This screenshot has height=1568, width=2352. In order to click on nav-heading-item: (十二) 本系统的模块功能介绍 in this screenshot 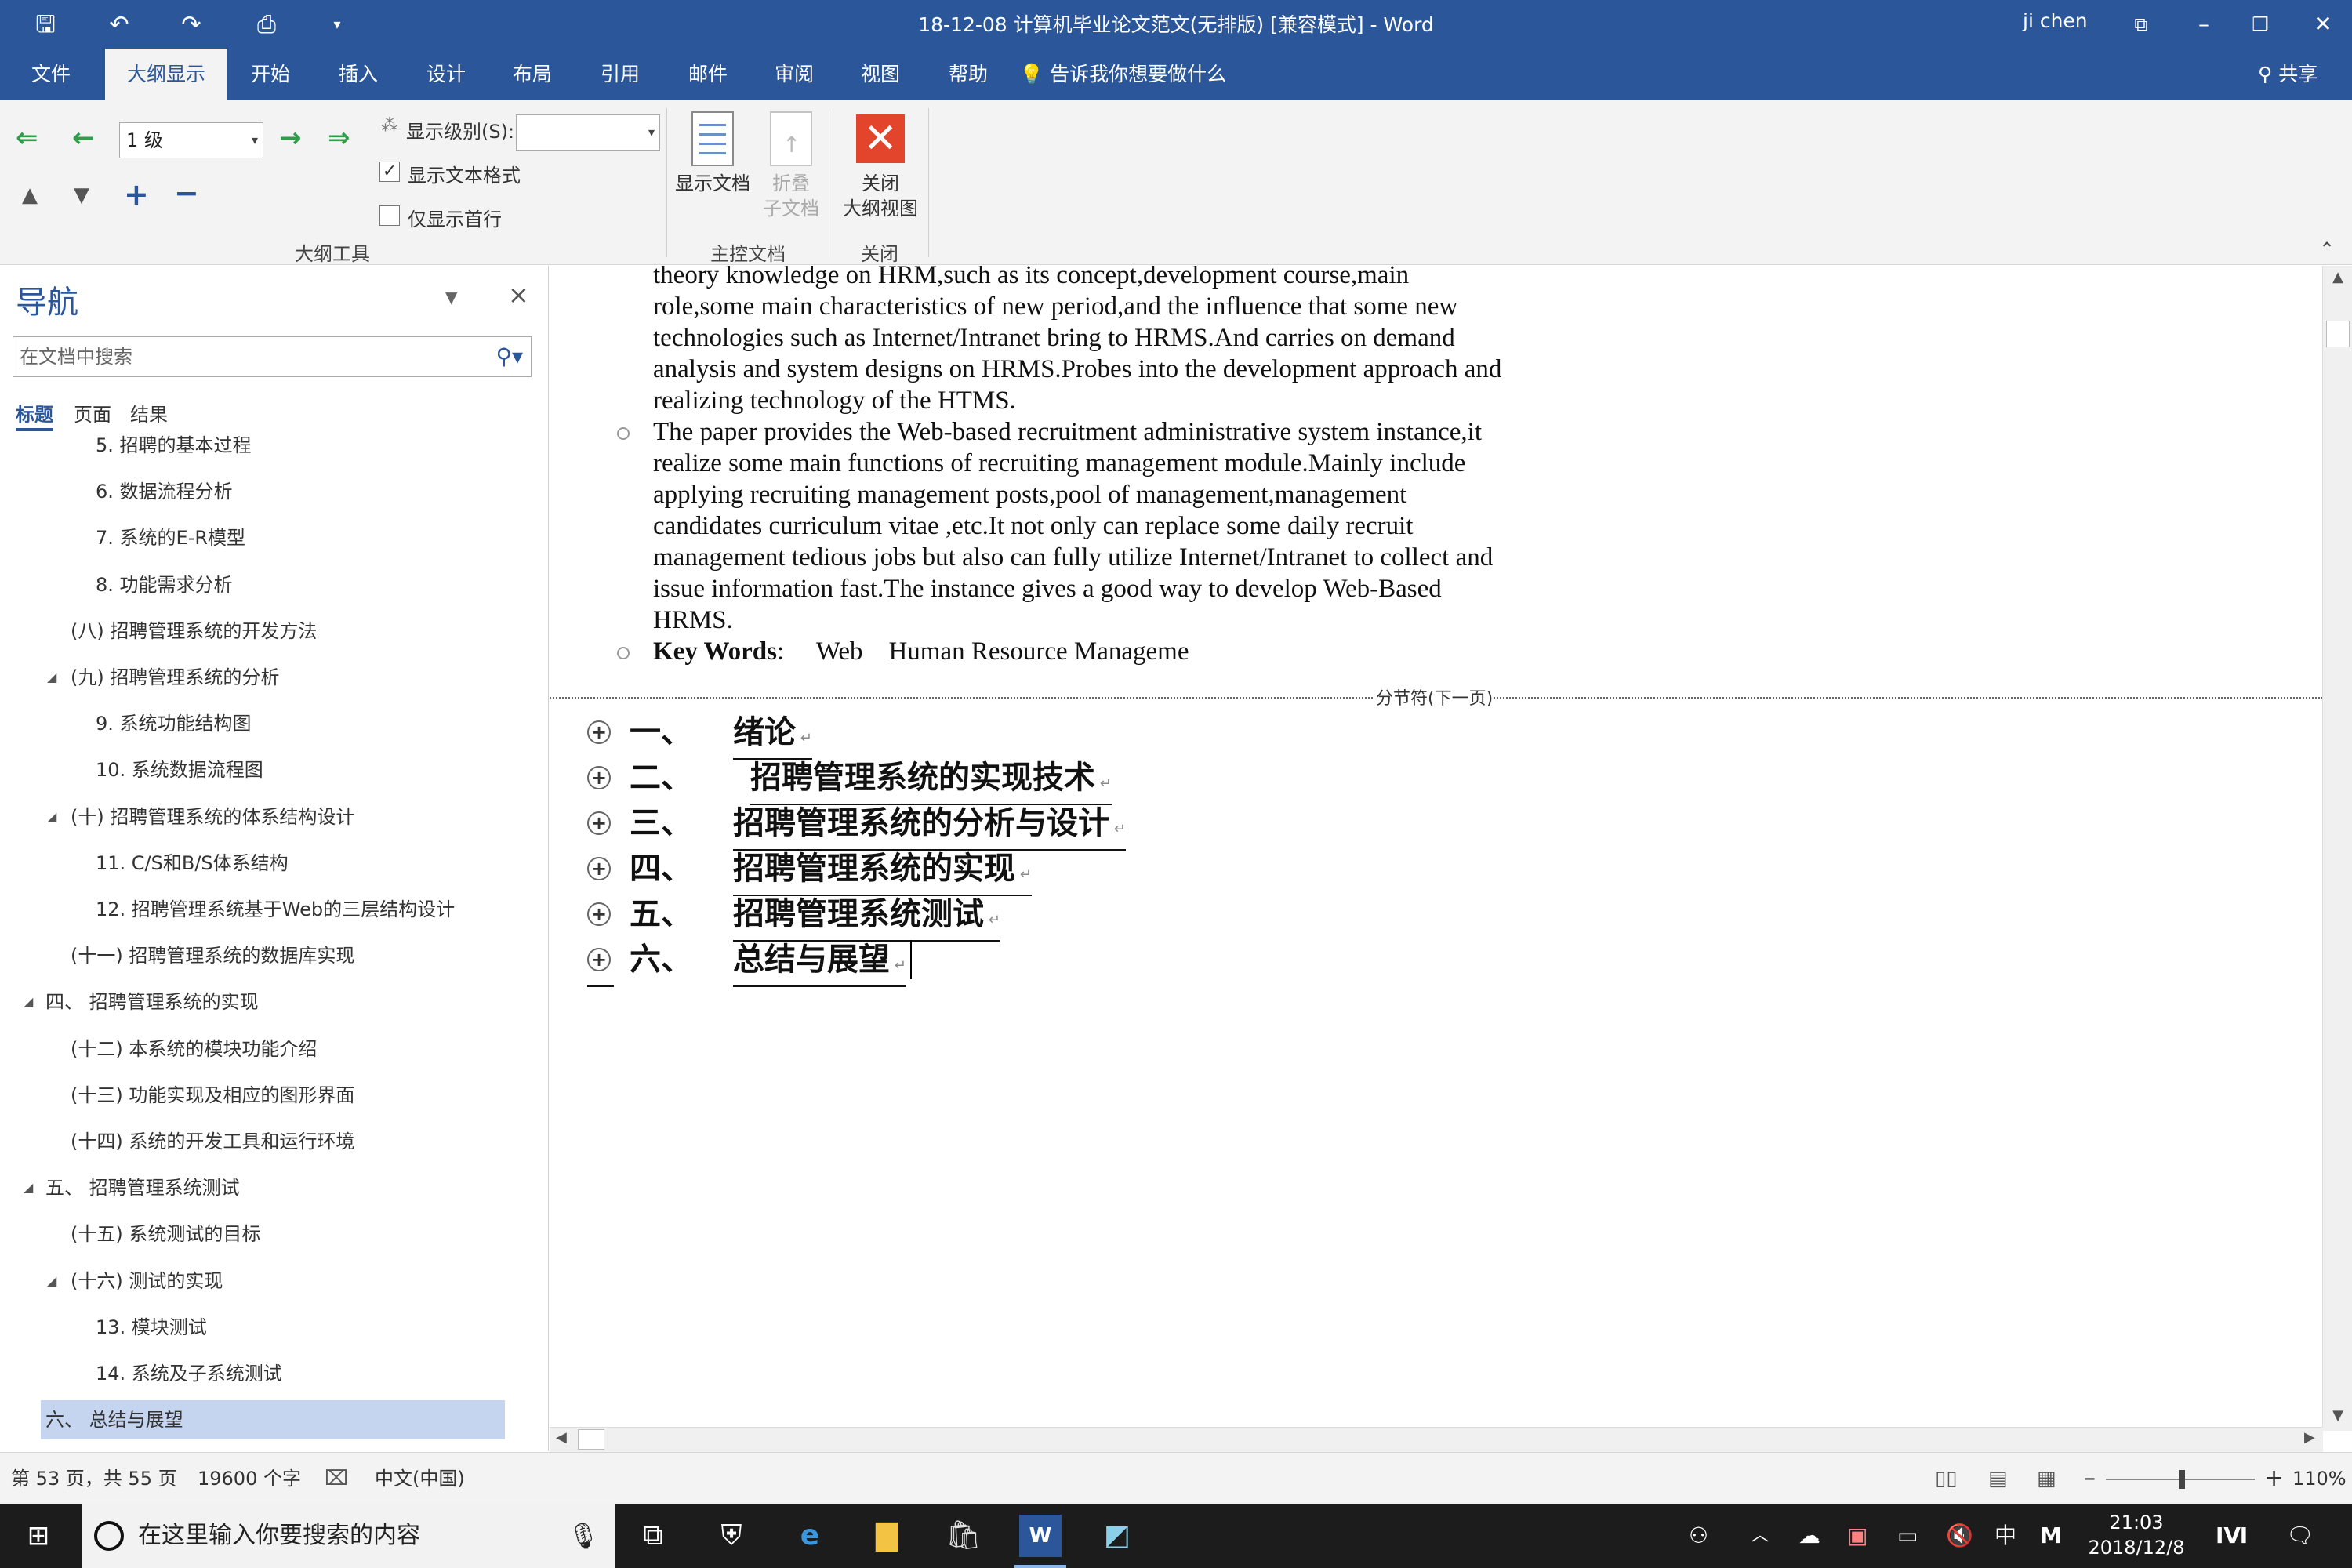, I will do `click(274, 1049)`.